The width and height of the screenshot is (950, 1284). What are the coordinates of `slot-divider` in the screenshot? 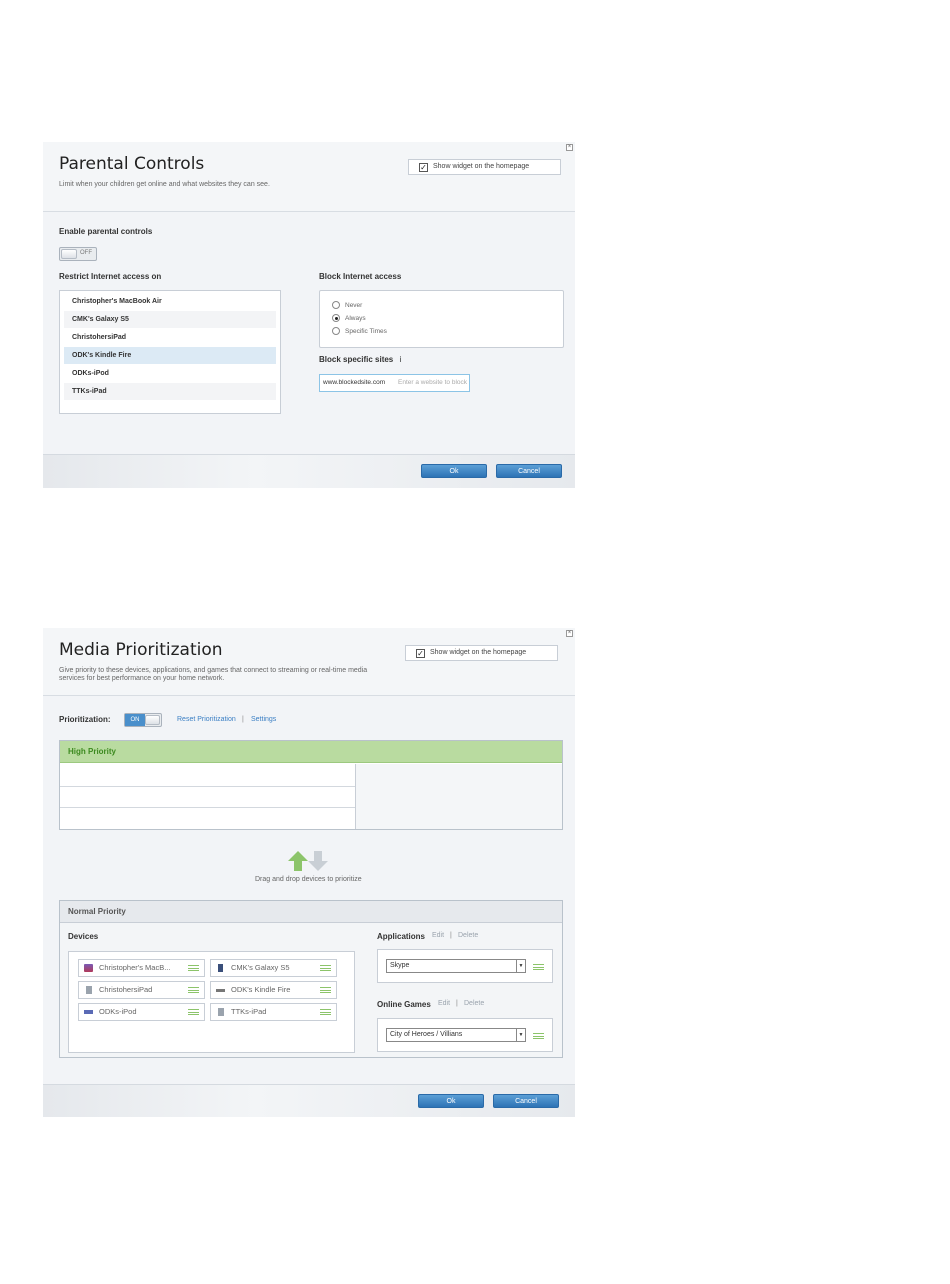 It's located at (207, 786).